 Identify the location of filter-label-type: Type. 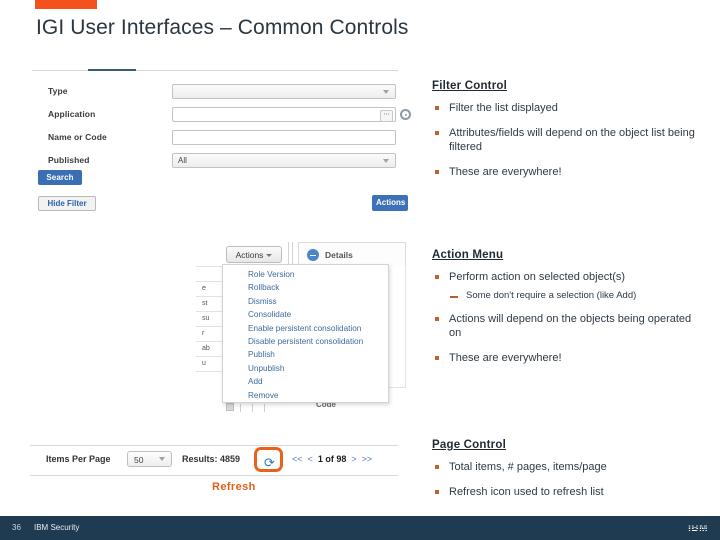
(58, 91).